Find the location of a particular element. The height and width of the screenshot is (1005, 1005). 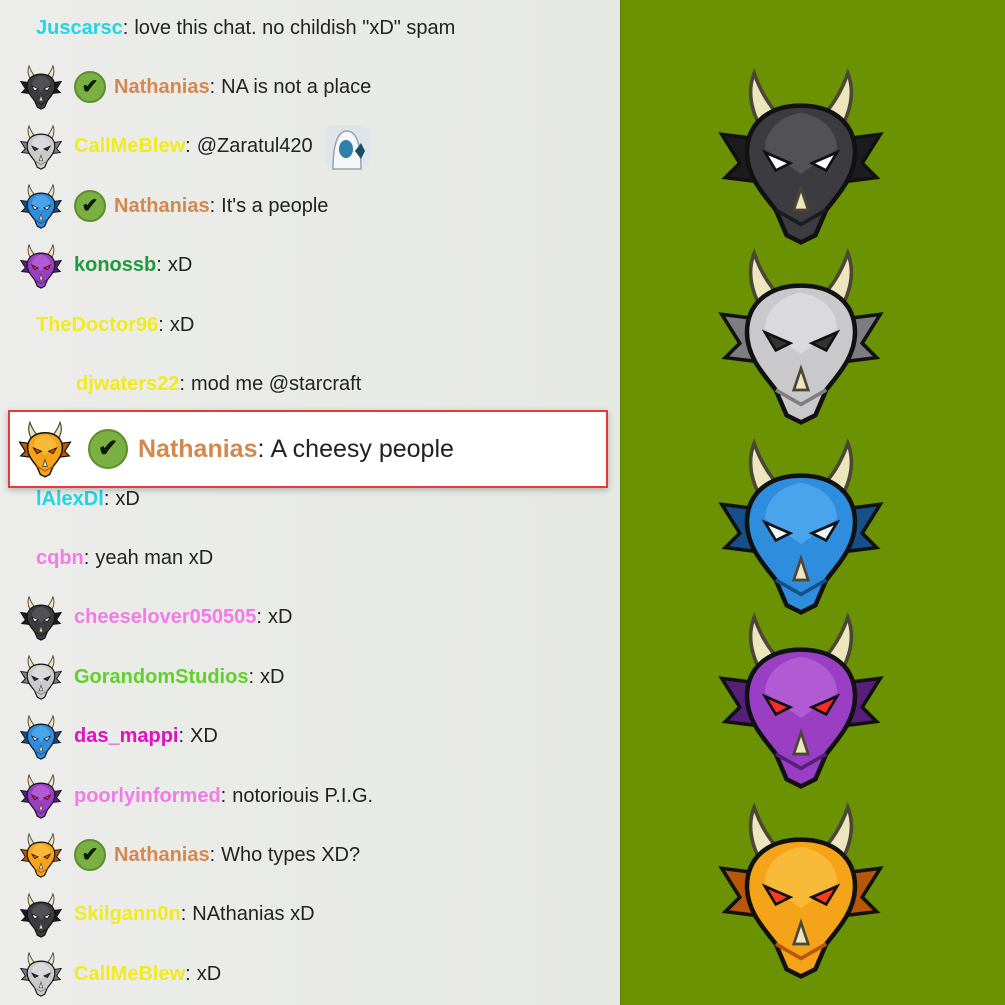

chat-text: notoriouis P.I.G. is located at coordinates (303, 795).